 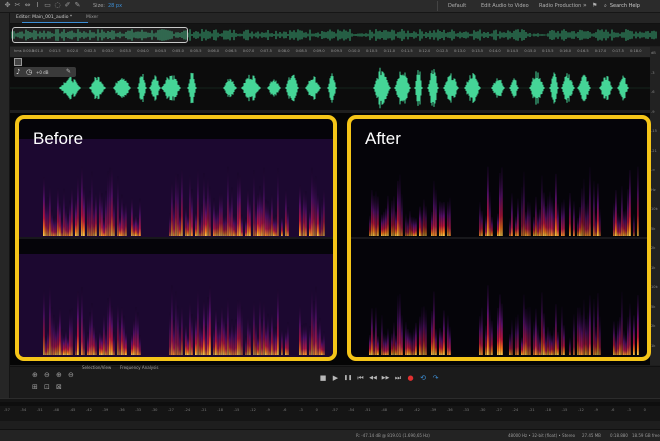 What do you see at coordinates (361, 378) in the screenshot?
I see `go-to-start-icon: ⏮` at bounding box center [361, 378].